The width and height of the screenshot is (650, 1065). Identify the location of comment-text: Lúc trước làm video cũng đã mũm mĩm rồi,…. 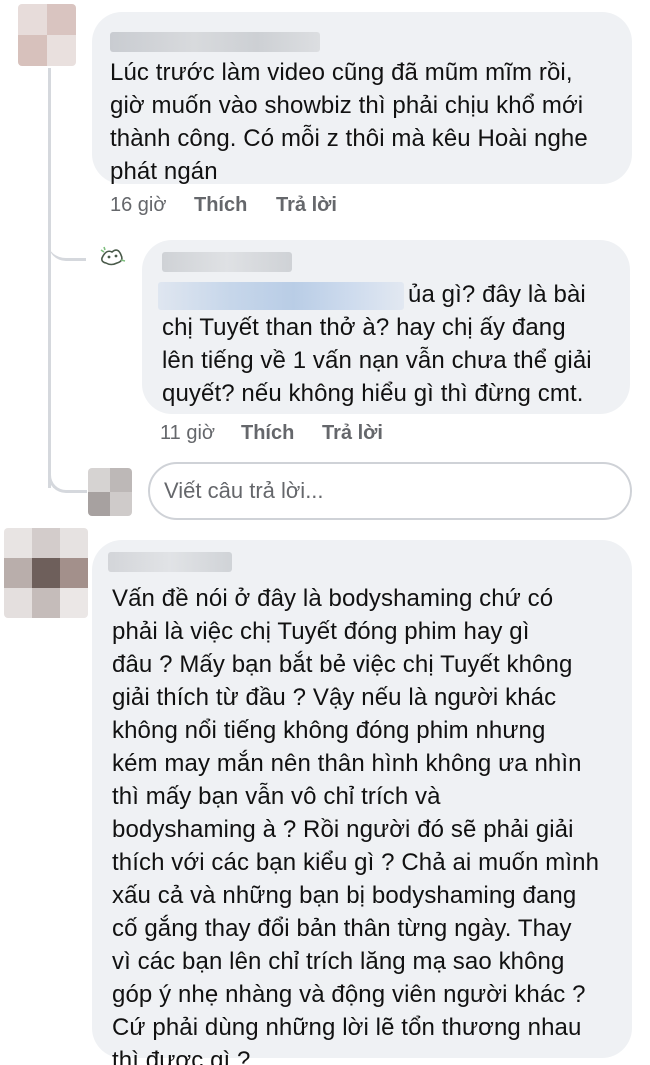
(349, 122).